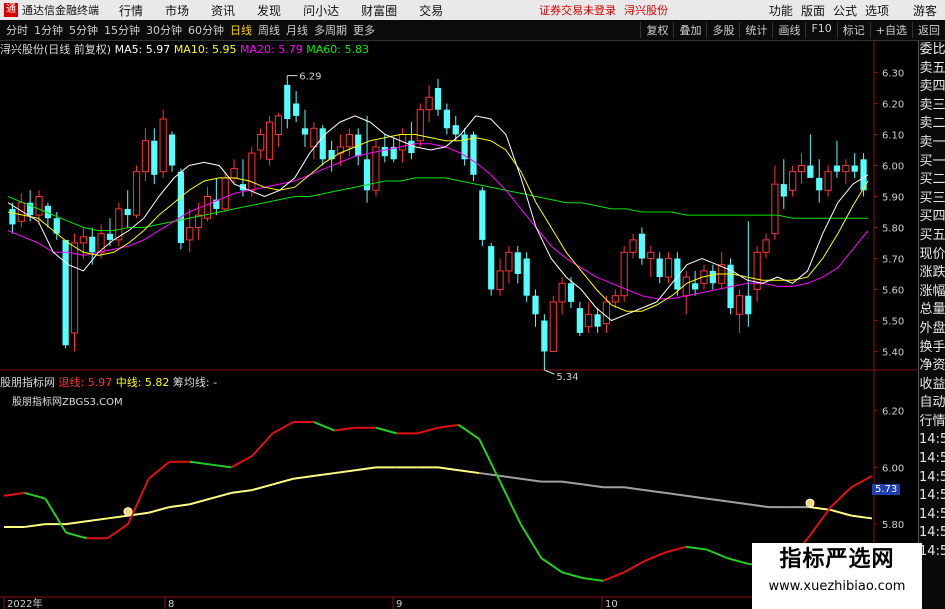 The height and width of the screenshot is (609, 945). I want to click on watermark-logo: 指标严选网 www.xuezhibiao.com, so click(837, 576).